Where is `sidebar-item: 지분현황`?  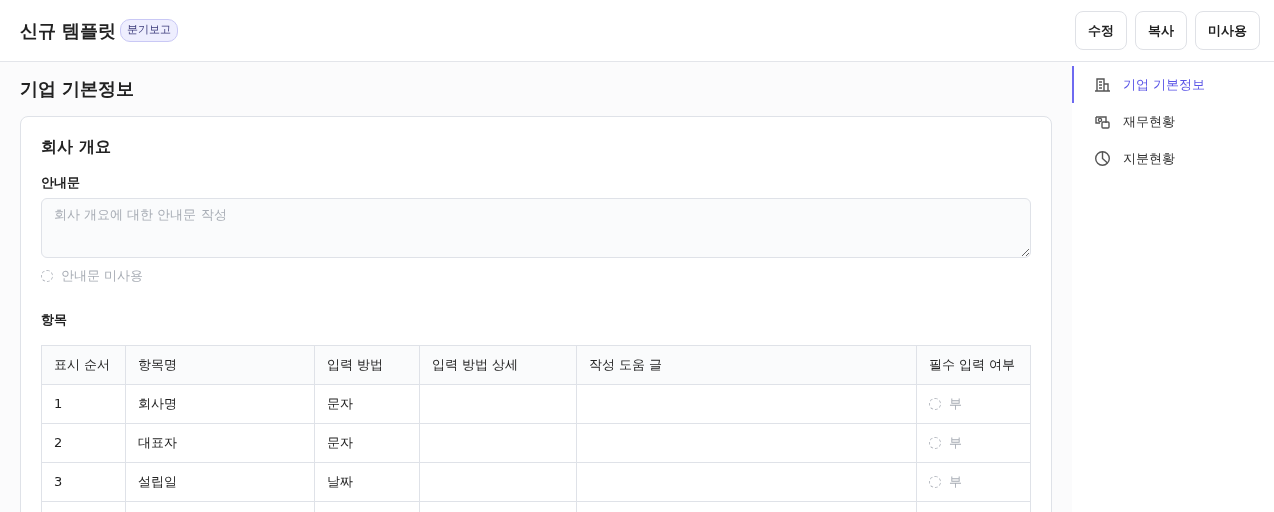
sidebar-item: 지분현황 is located at coordinates (1173, 158).